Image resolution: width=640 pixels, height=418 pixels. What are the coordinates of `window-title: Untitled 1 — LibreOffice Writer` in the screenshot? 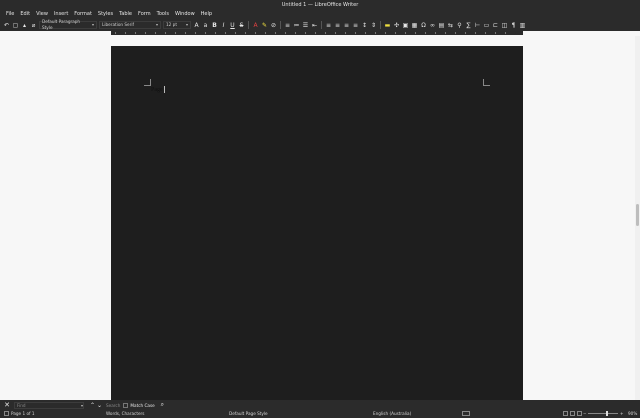 It's located at (320, 5).